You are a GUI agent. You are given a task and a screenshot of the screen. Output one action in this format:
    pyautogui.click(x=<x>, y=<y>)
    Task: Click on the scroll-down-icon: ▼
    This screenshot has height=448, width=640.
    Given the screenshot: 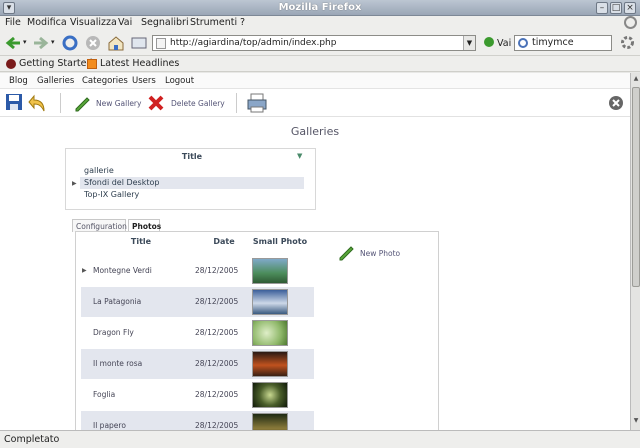 What is the action you would take?
    pyautogui.click(x=636, y=422)
    